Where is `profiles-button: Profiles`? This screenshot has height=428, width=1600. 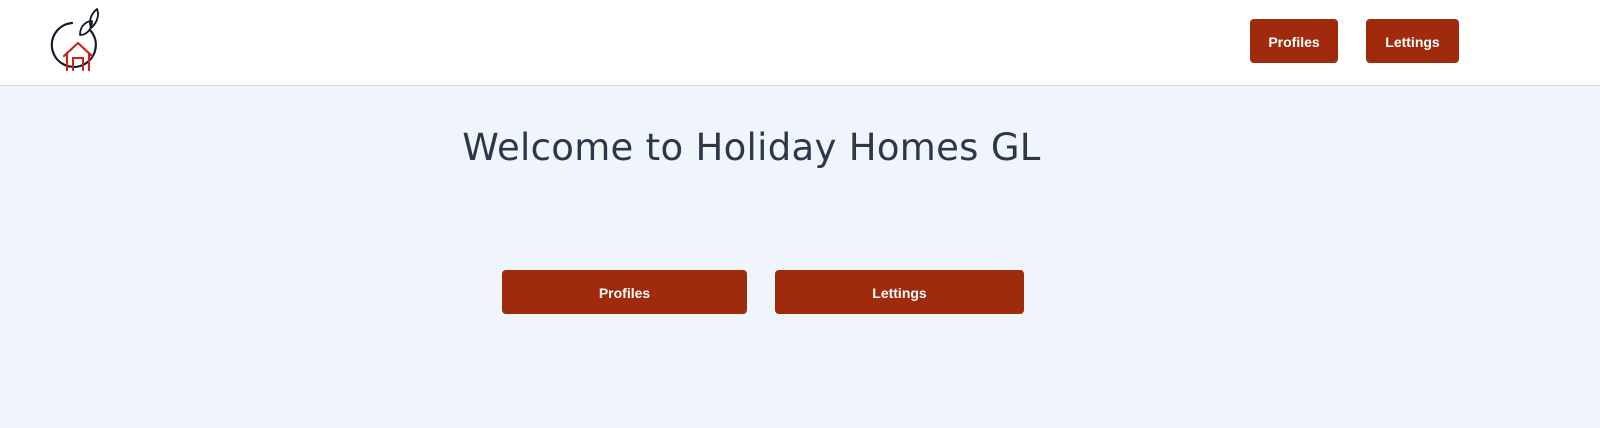
profiles-button: Profiles is located at coordinates (624, 292).